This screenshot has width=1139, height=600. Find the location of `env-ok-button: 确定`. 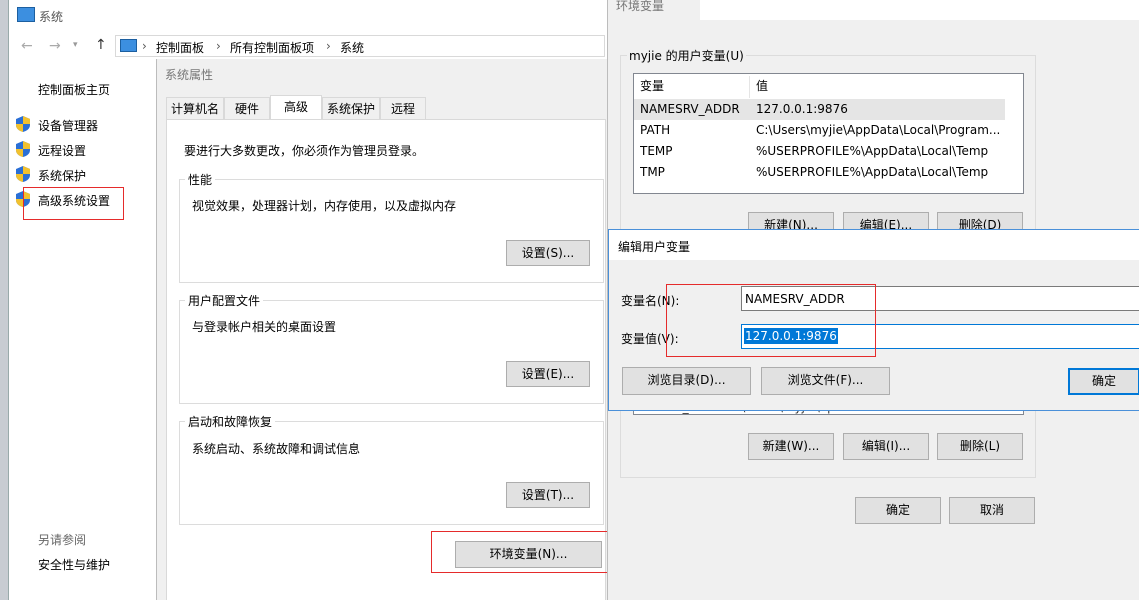

env-ok-button: 确定 is located at coordinates (898, 510).